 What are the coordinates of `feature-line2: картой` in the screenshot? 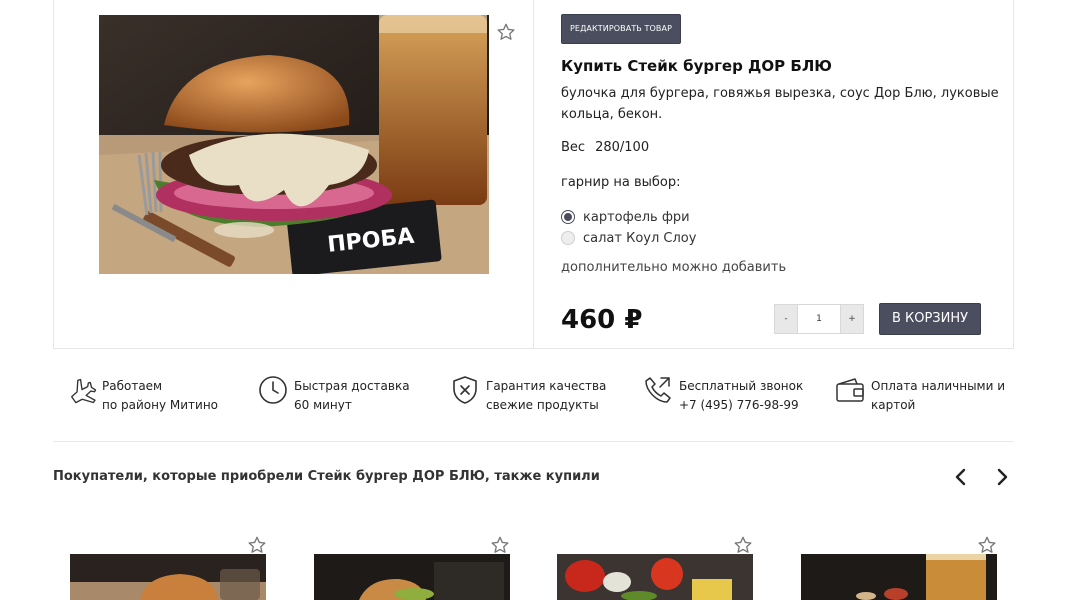 It's located at (893, 405).